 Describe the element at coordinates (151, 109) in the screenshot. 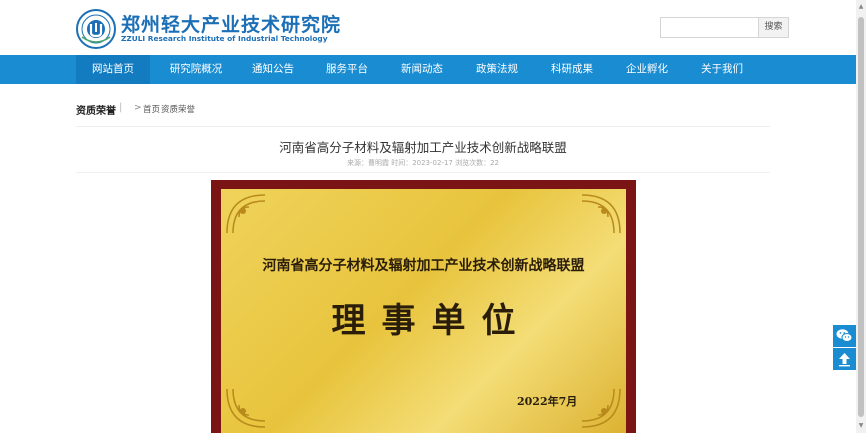

I see `breadcrumb-home-link: 首页` at that location.